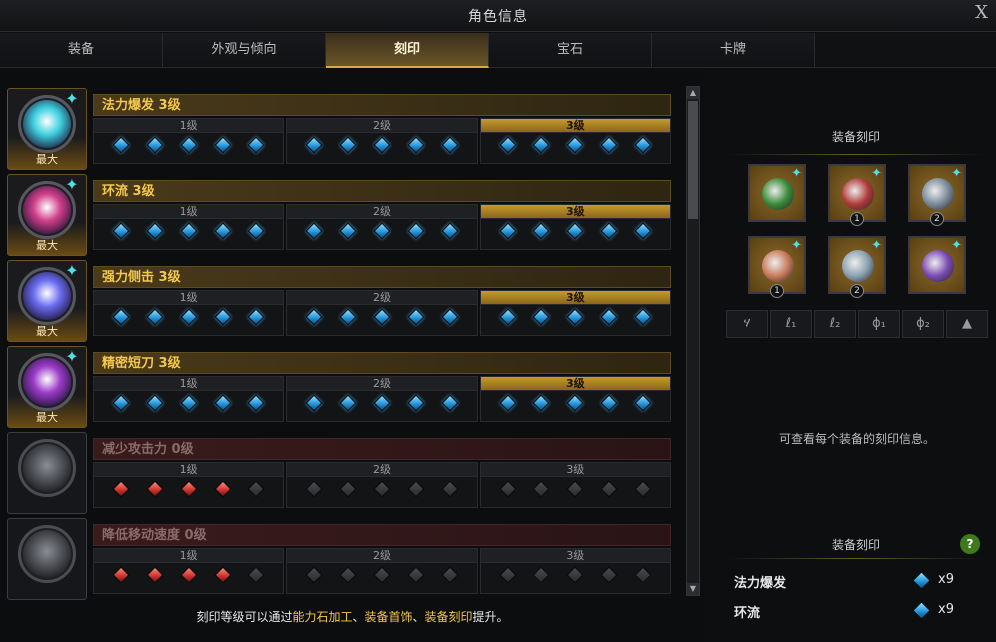 This screenshot has height=642, width=996. I want to click on engraving-name: 降低移动速度 0级, so click(382, 535).